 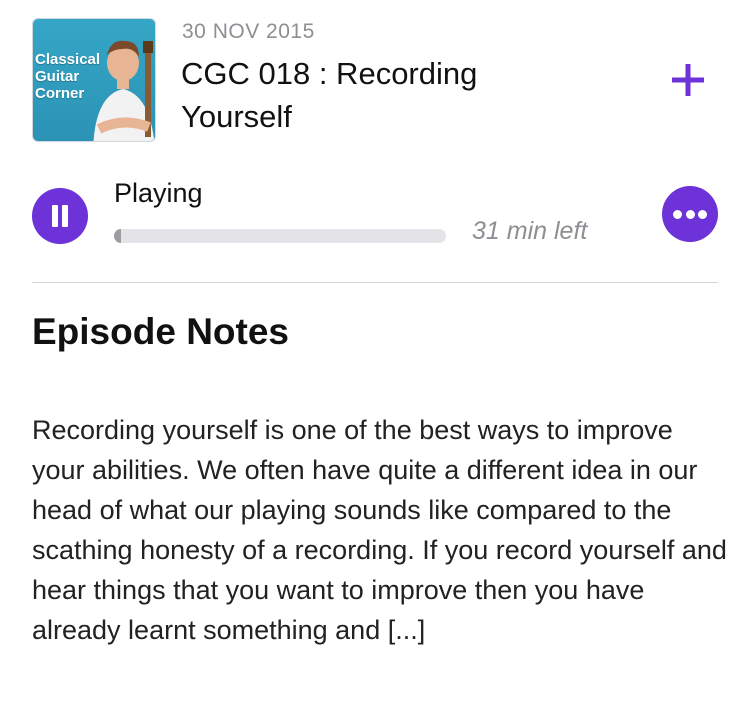 What do you see at coordinates (158, 193) in the screenshot?
I see `playback-status: Playing` at bounding box center [158, 193].